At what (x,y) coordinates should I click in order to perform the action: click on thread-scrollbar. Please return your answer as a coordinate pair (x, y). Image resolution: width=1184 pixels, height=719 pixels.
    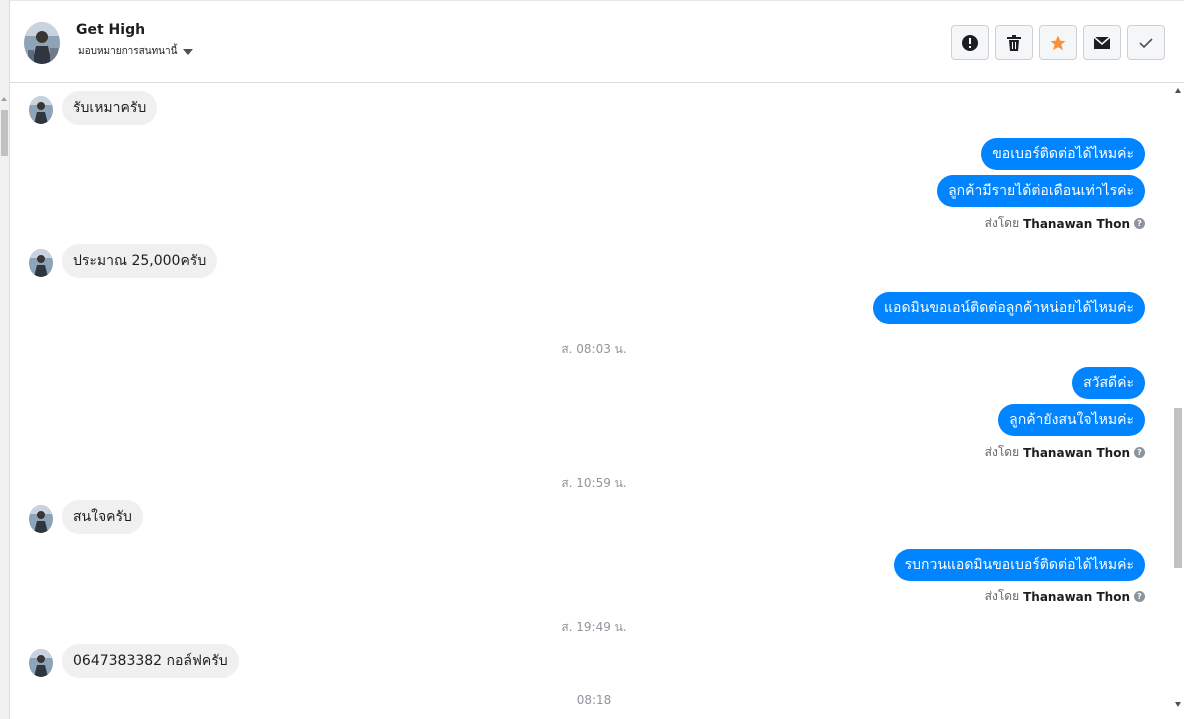
    Looking at the image, I should click on (1178, 401).